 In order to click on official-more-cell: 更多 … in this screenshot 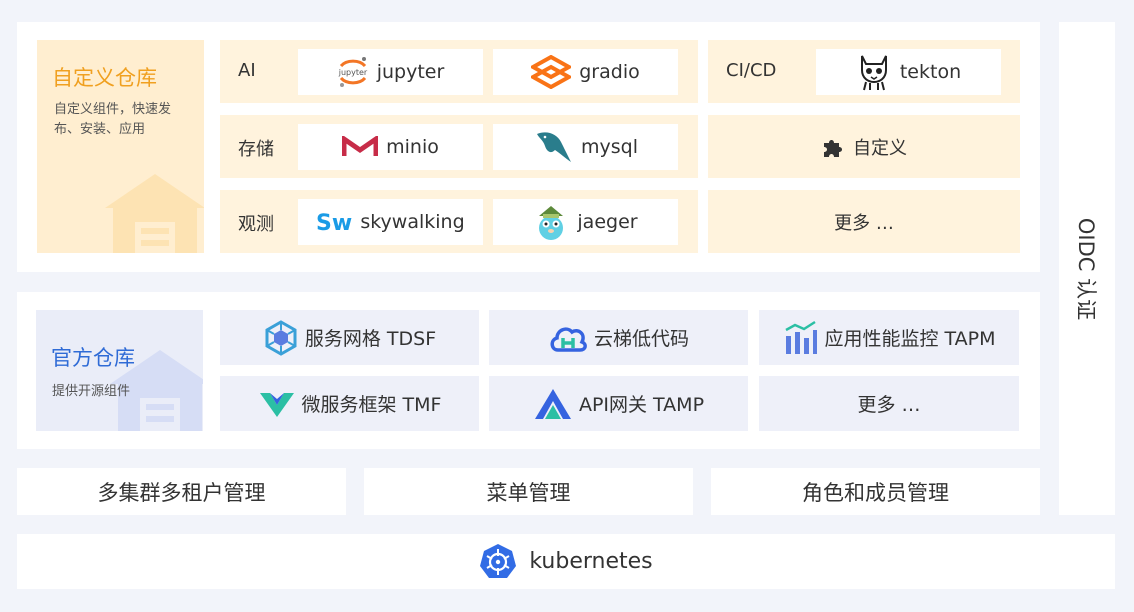, I will do `click(889, 403)`.